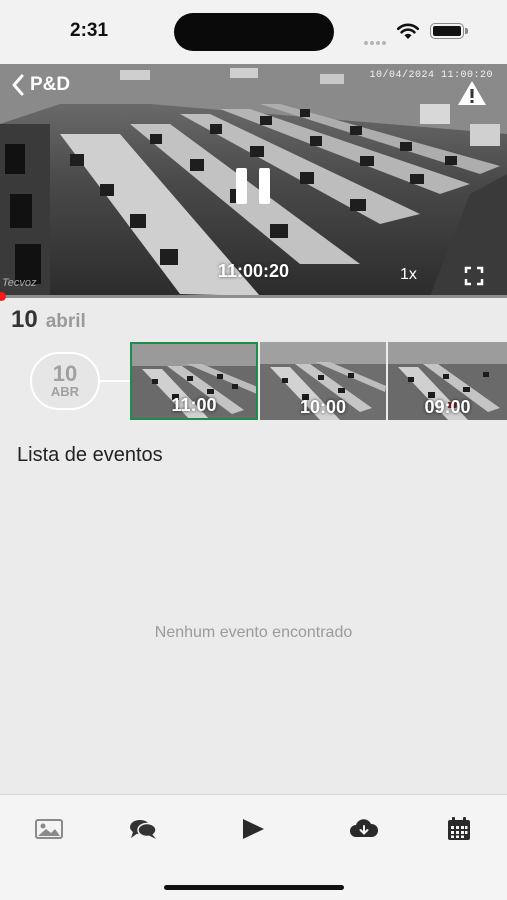 The image size is (507, 900). Describe the element at coordinates (50, 84) in the screenshot. I see `back-label: P&D` at that location.